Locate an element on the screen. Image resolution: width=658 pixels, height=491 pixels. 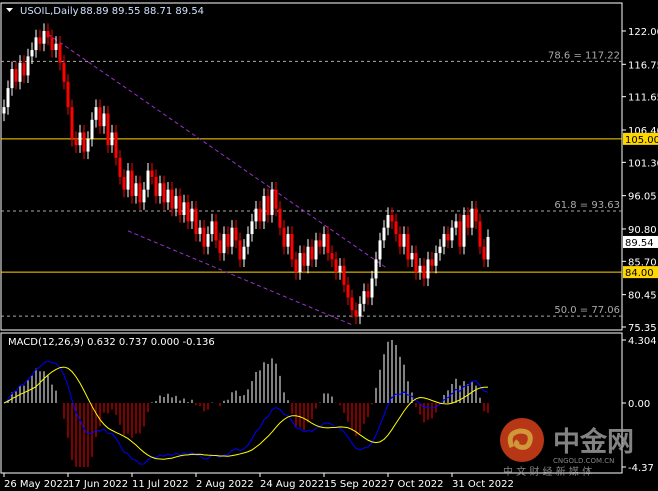
time-tick-label: 26 May 2022 is located at coordinates (36, 484).